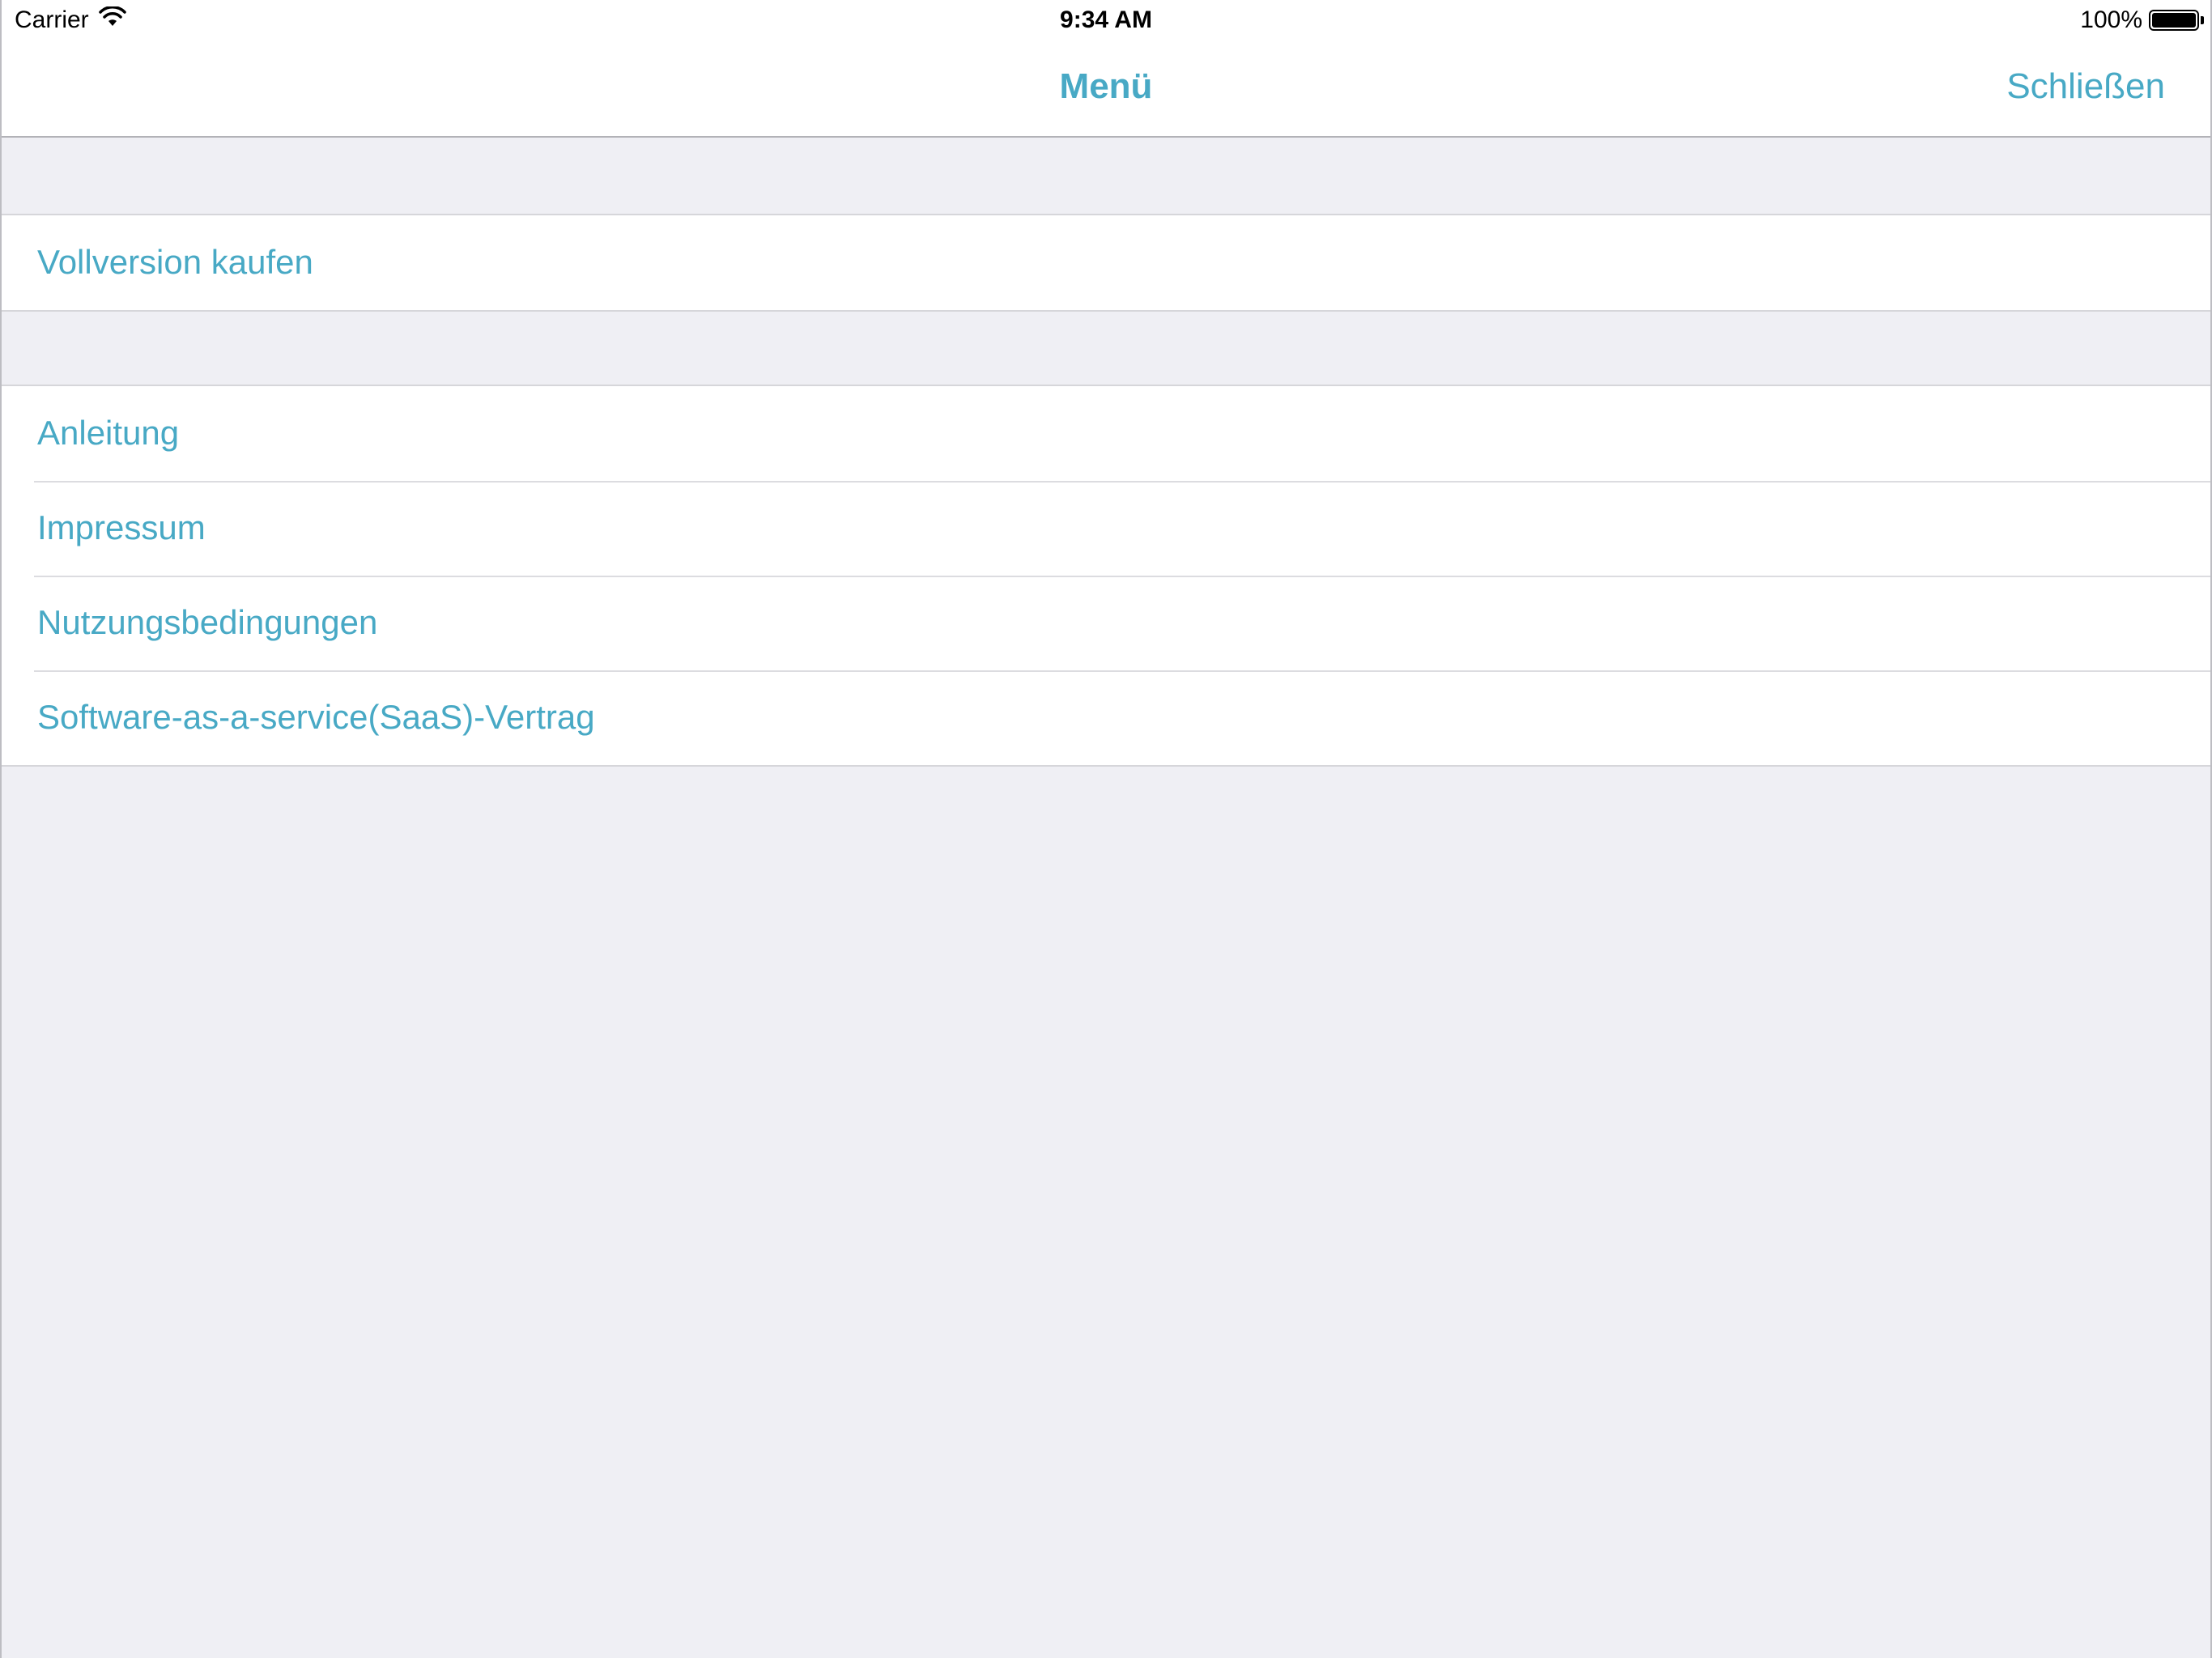 Image resolution: width=2212 pixels, height=1658 pixels. Describe the element at coordinates (1106, 86) in the screenshot. I see `page-title: Menü` at that location.